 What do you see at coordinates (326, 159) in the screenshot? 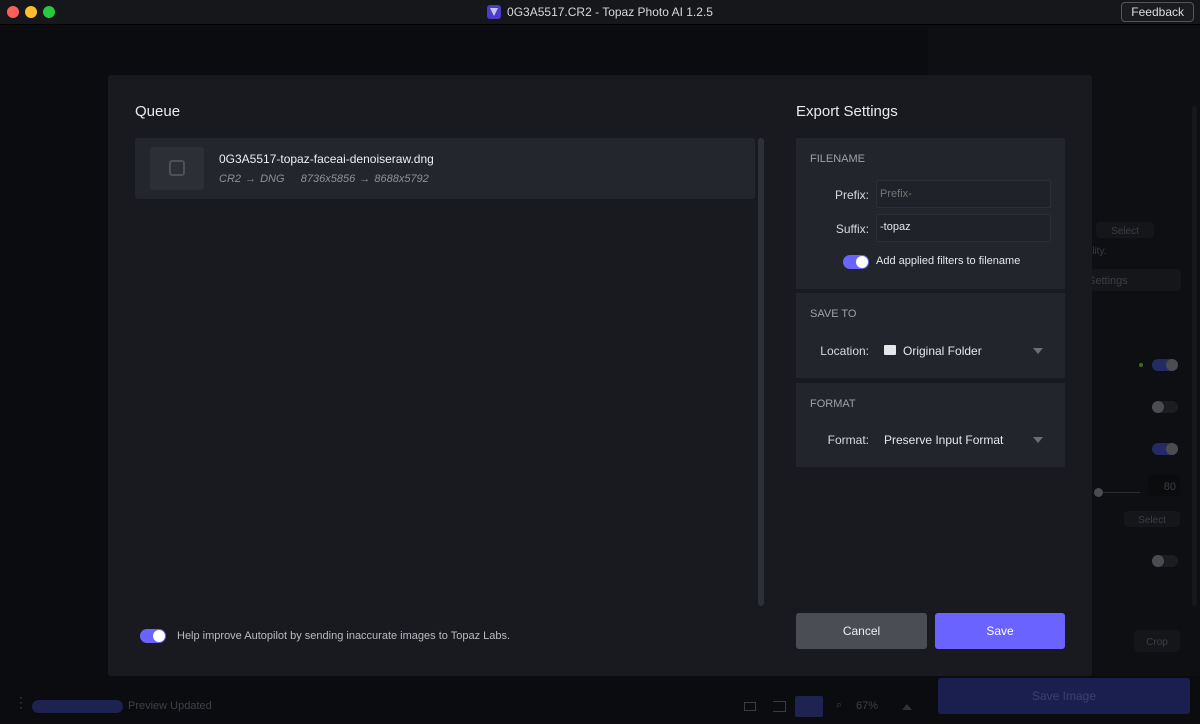
I see `queue-item-filename: 0G3A5517-topaz-faceai-denoiseraw.dng` at bounding box center [326, 159].